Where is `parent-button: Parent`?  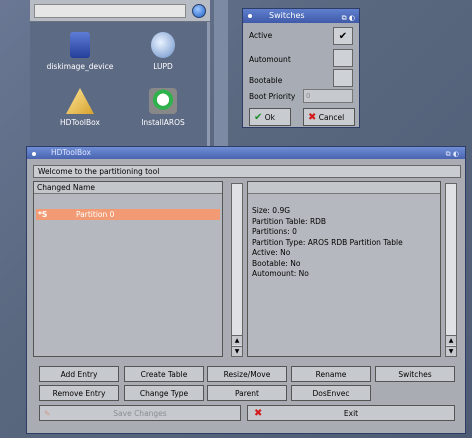
parent-button: Parent is located at coordinates (247, 393).